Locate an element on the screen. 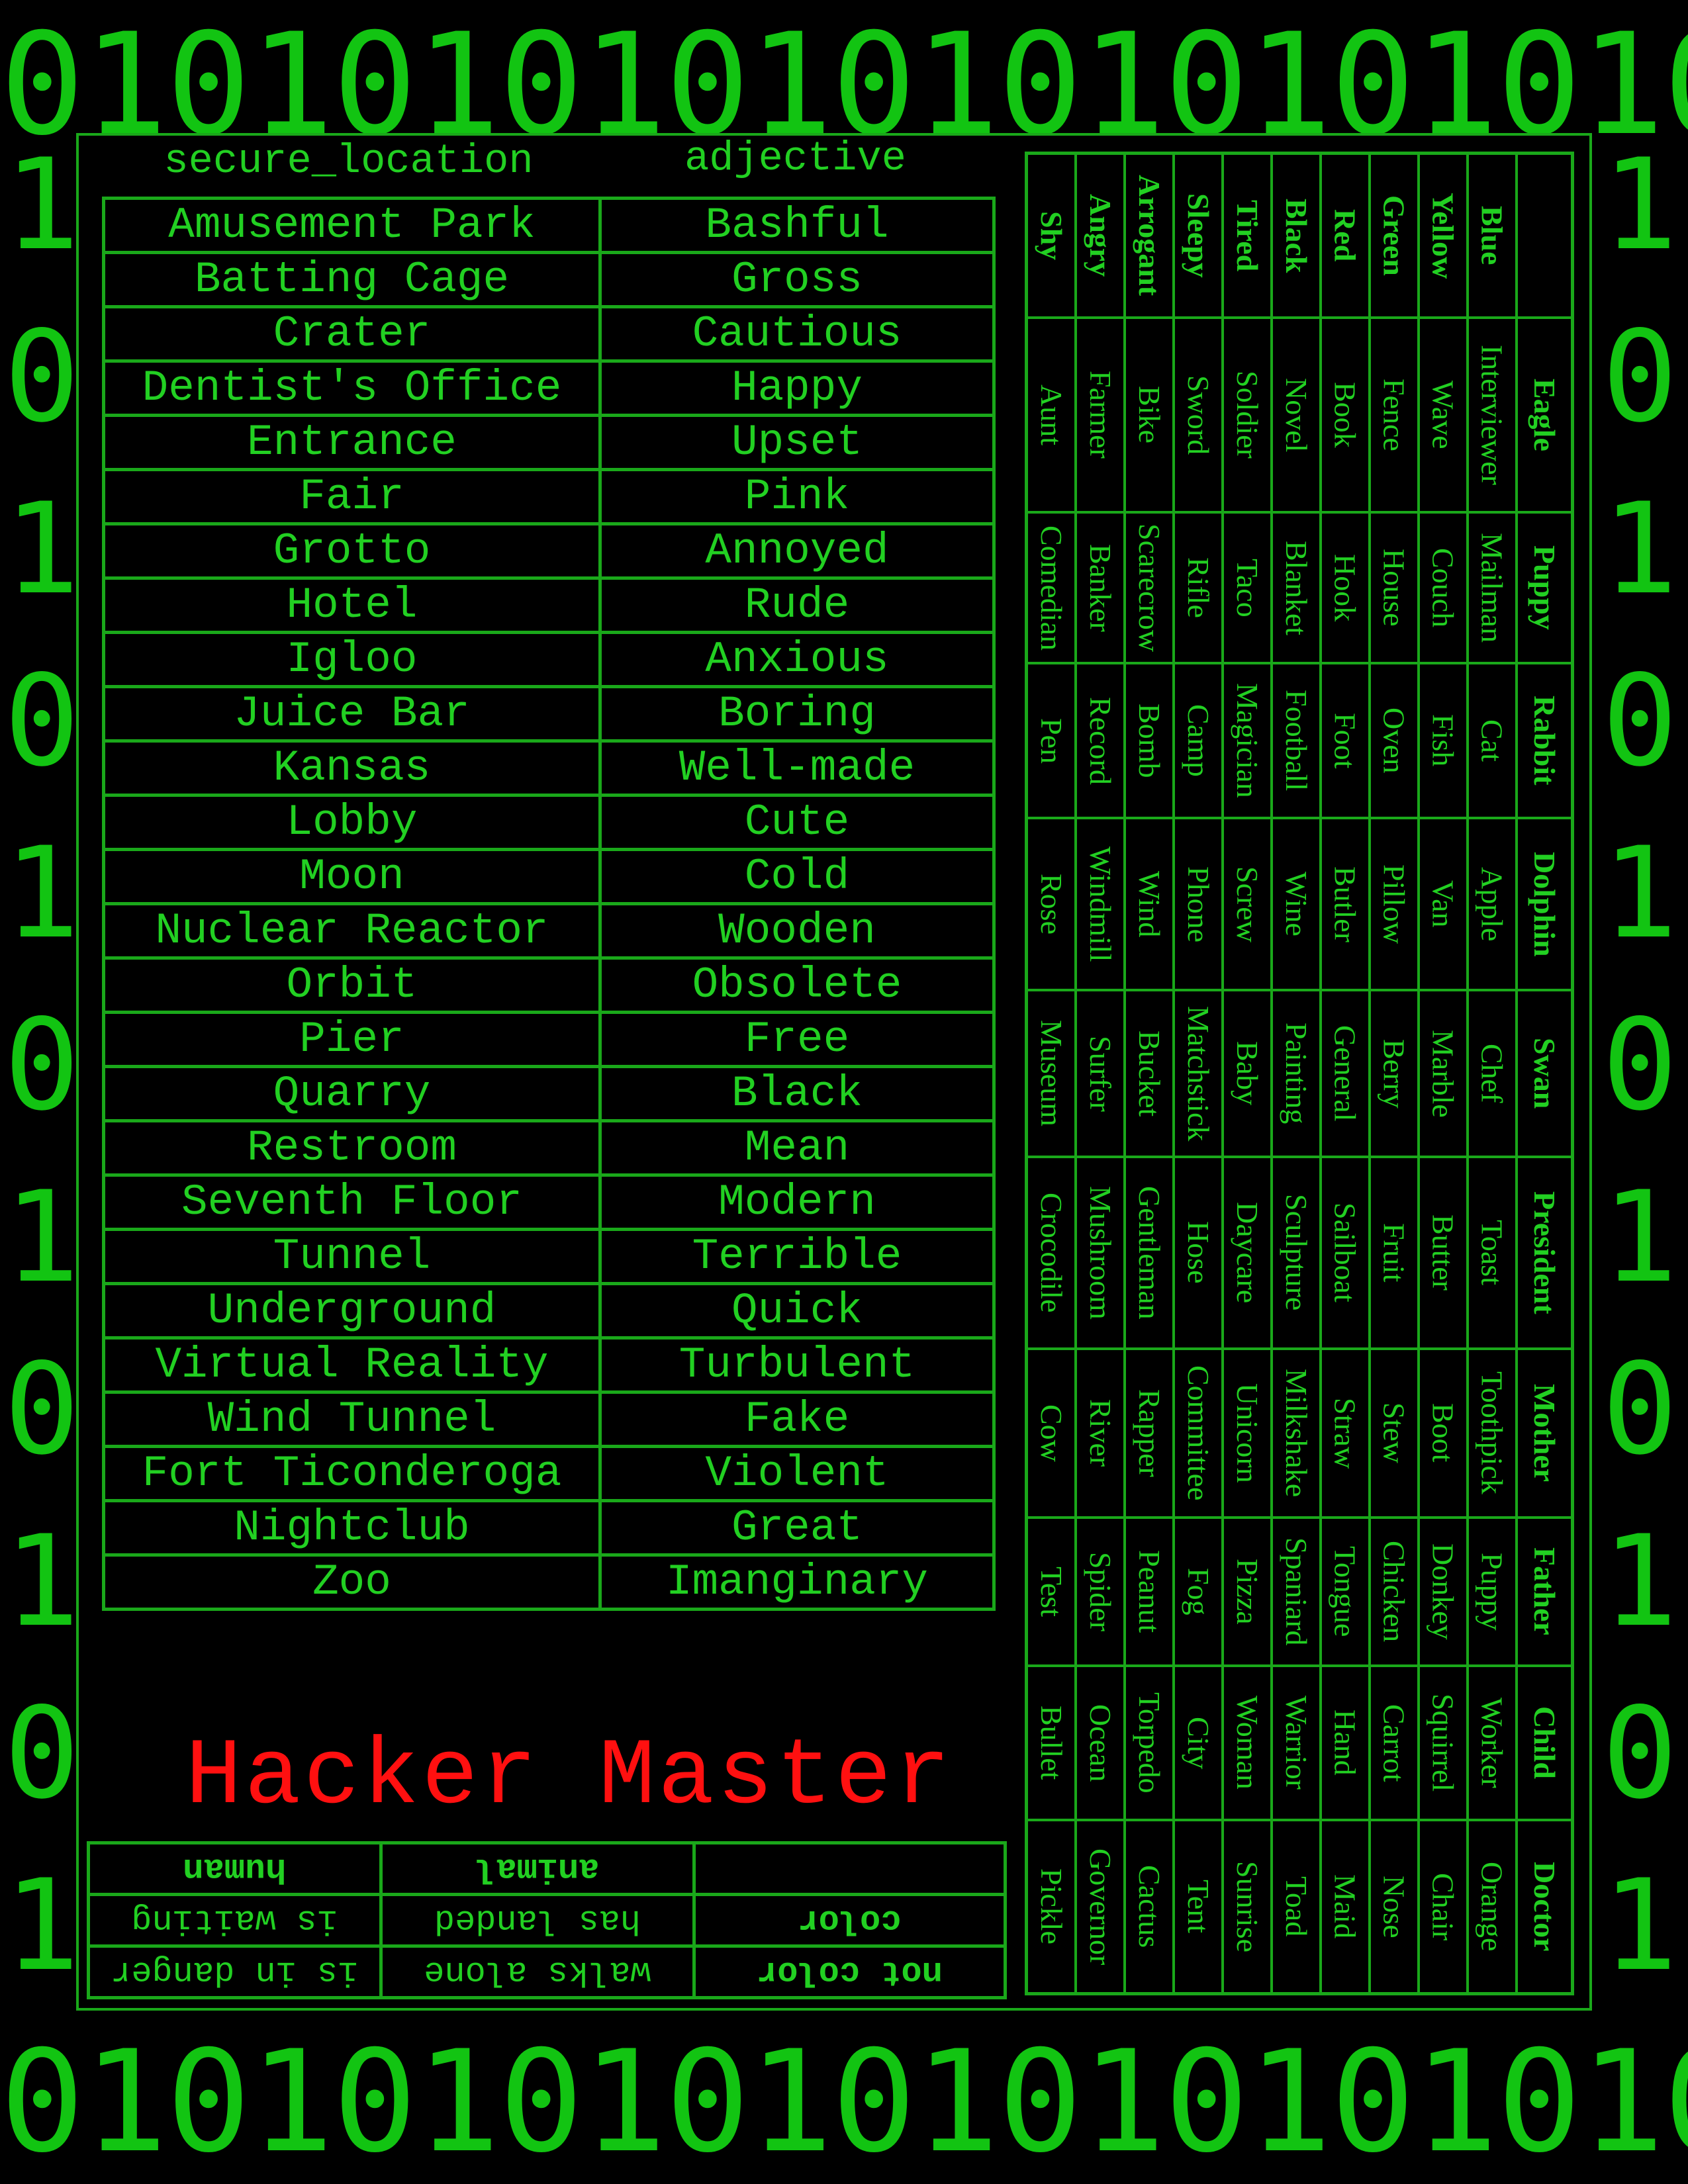  grid-column-header: Black is located at coordinates (1296, 235).